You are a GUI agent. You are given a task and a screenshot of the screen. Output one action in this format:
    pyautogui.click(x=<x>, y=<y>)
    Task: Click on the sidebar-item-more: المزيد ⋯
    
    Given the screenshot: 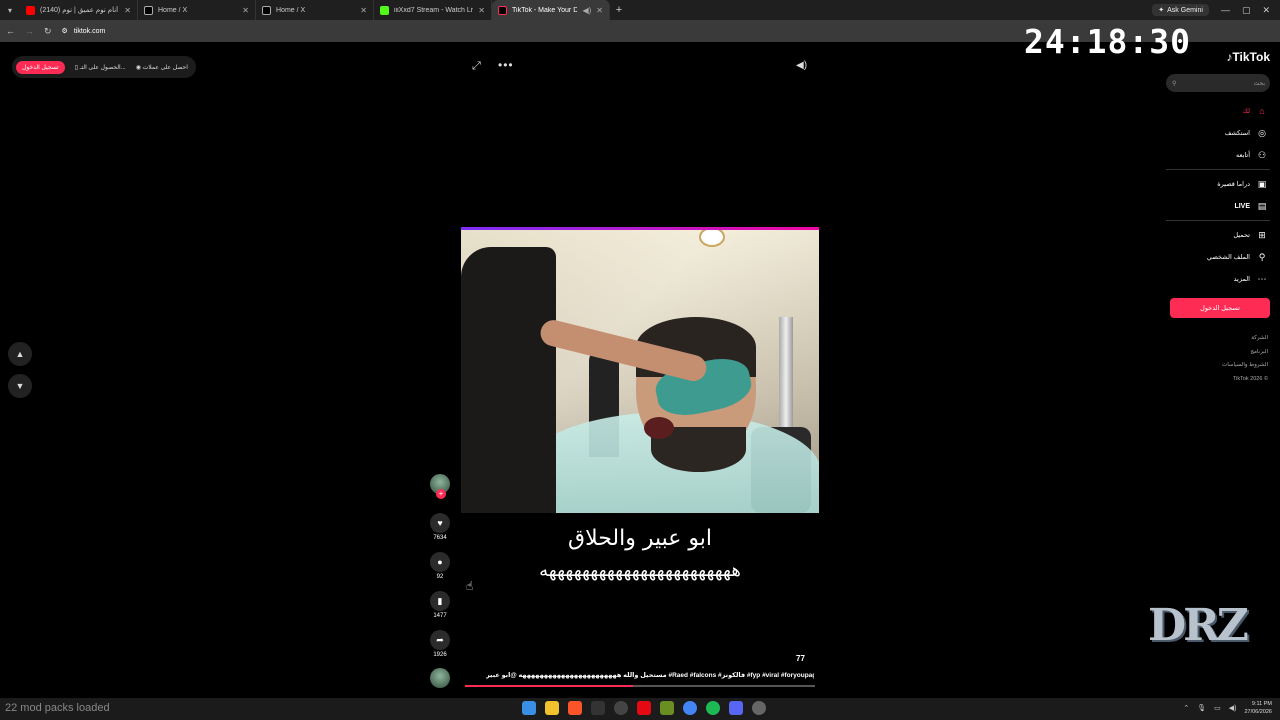 What is the action you would take?
    pyautogui.click(x=1218, y=279)
    